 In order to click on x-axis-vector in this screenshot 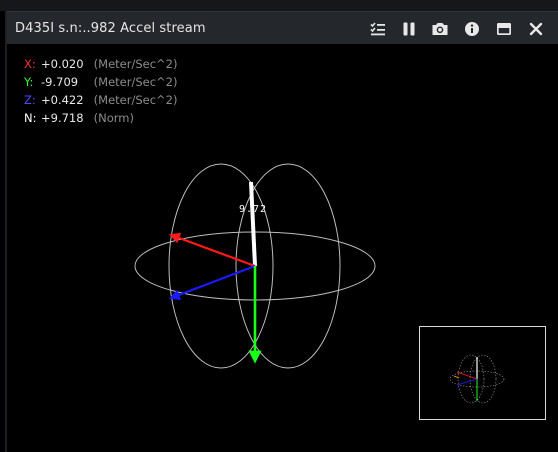, I will do `click(212, 250)`.